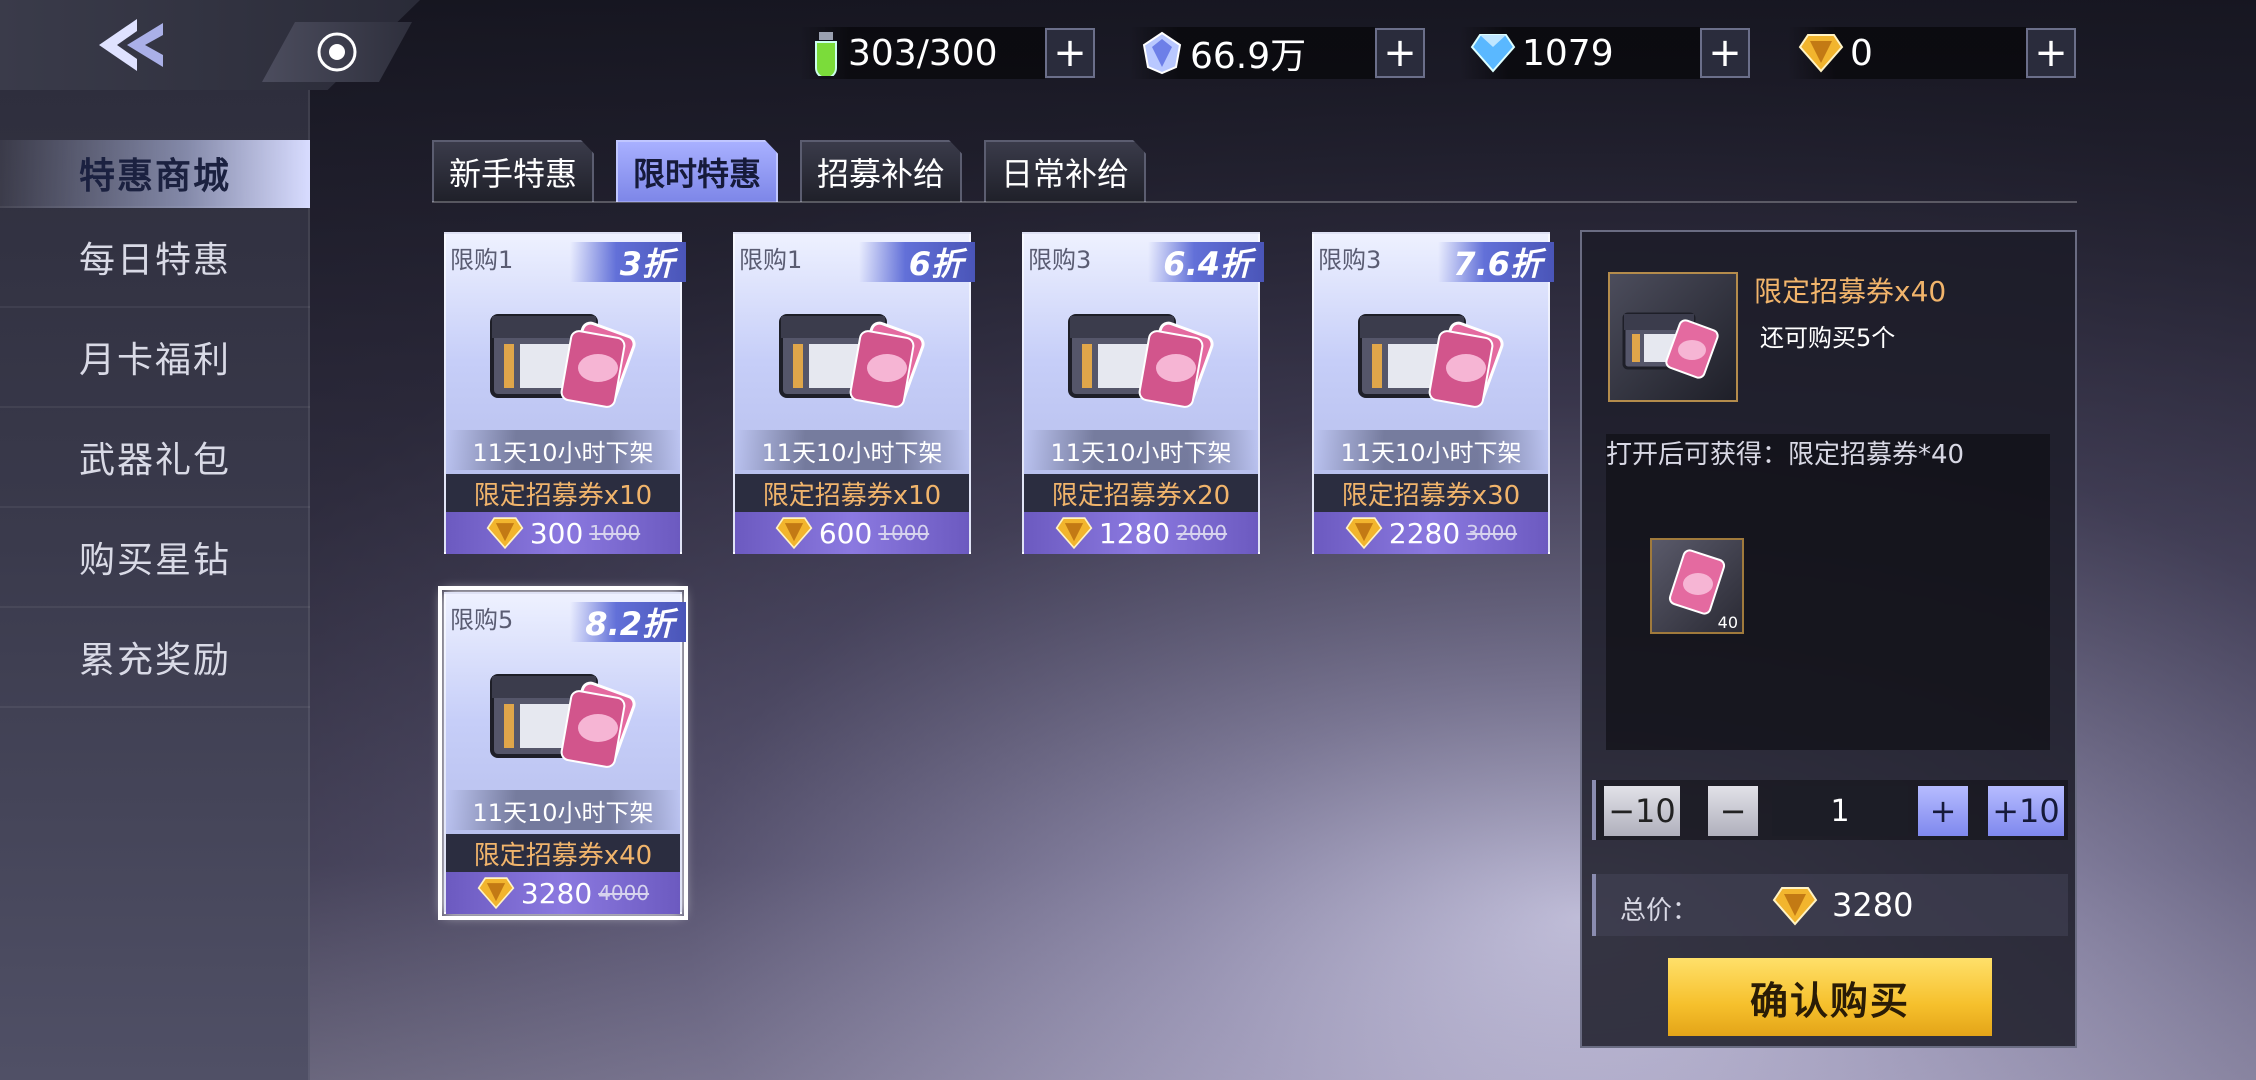  I want to click on price-row: 300 1000, so click(563, 533).